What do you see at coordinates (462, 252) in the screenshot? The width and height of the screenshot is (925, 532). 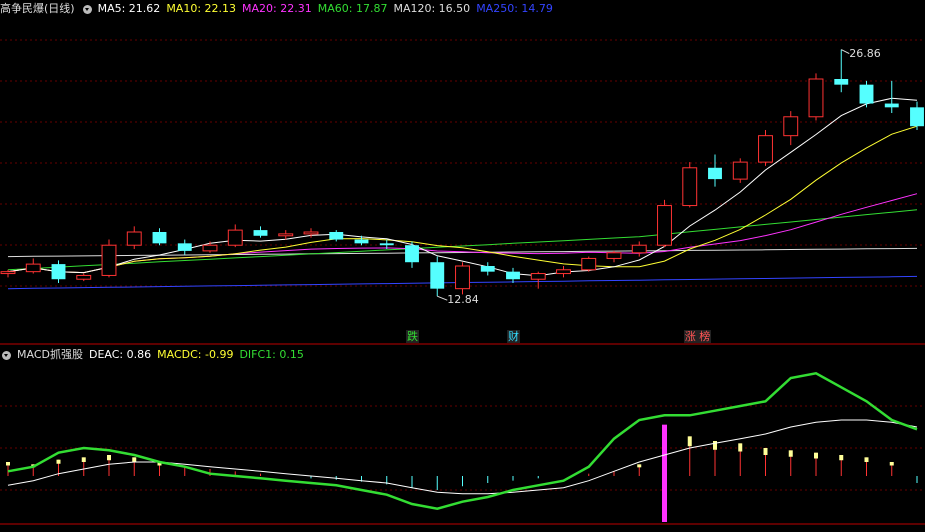 I see `ma120-line` at bounding box center [462, 252].